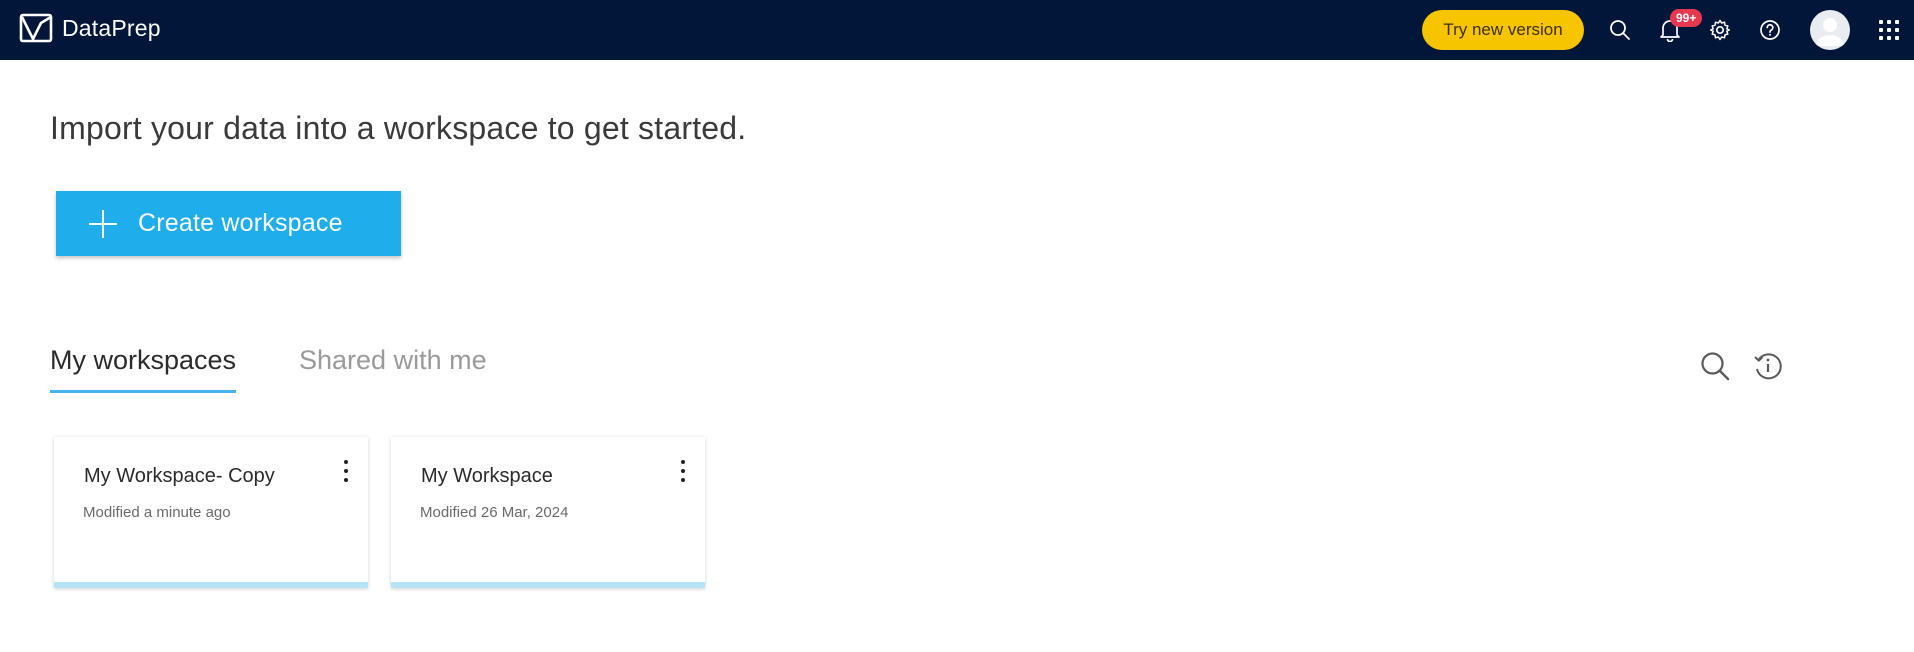 This screenshot has width=1914, height=652. Describe the element at coordinates (957, 30) in the screenshot. I see `top-navigation-bar: DataPrep Try new version 99+` at that location.